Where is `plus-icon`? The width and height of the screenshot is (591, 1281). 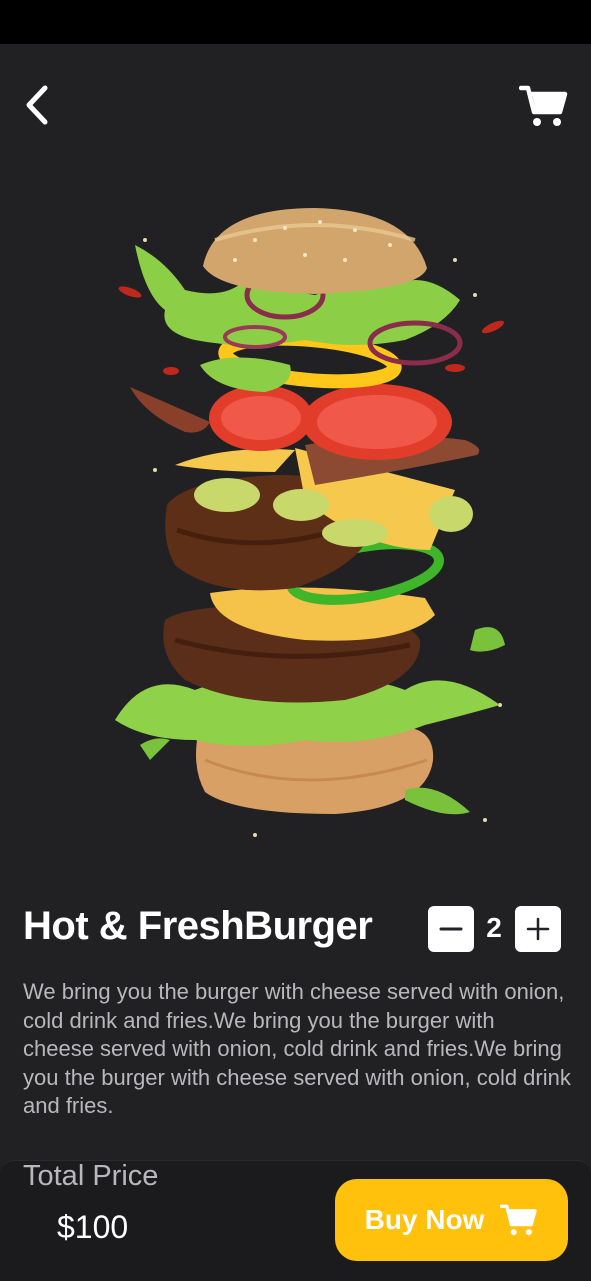 plus-icon is located at coordinates (538, 929).